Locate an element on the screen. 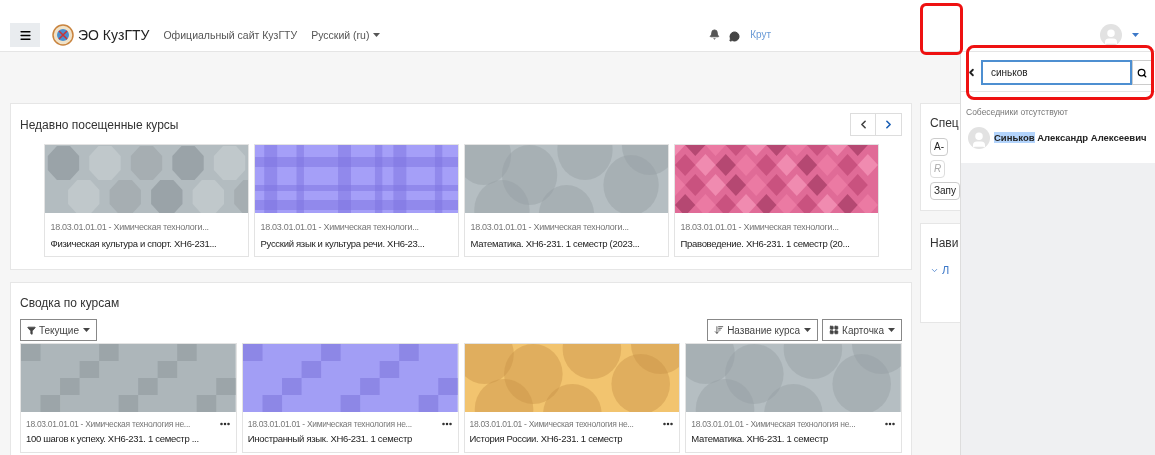 The image size is (1155, 455). block-title: Спец is located at coordinates (945, 123).